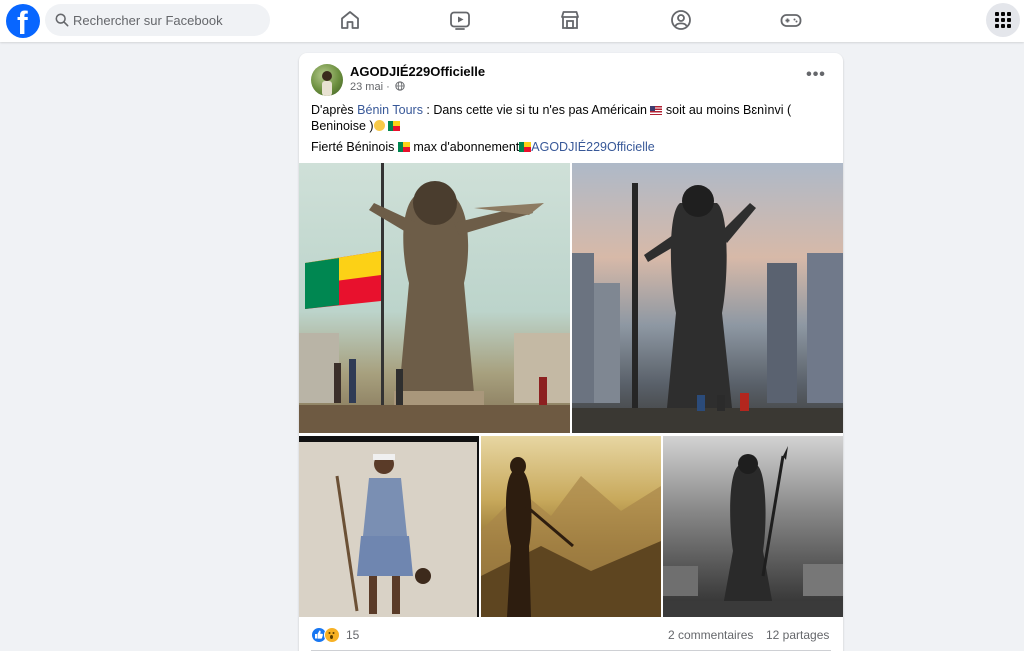 The width and height of the screenshot is (1024, 651). Describe the element at coordinates (753, 531) in the screenshot. I see `warrior-statue-bw-image` at that location.